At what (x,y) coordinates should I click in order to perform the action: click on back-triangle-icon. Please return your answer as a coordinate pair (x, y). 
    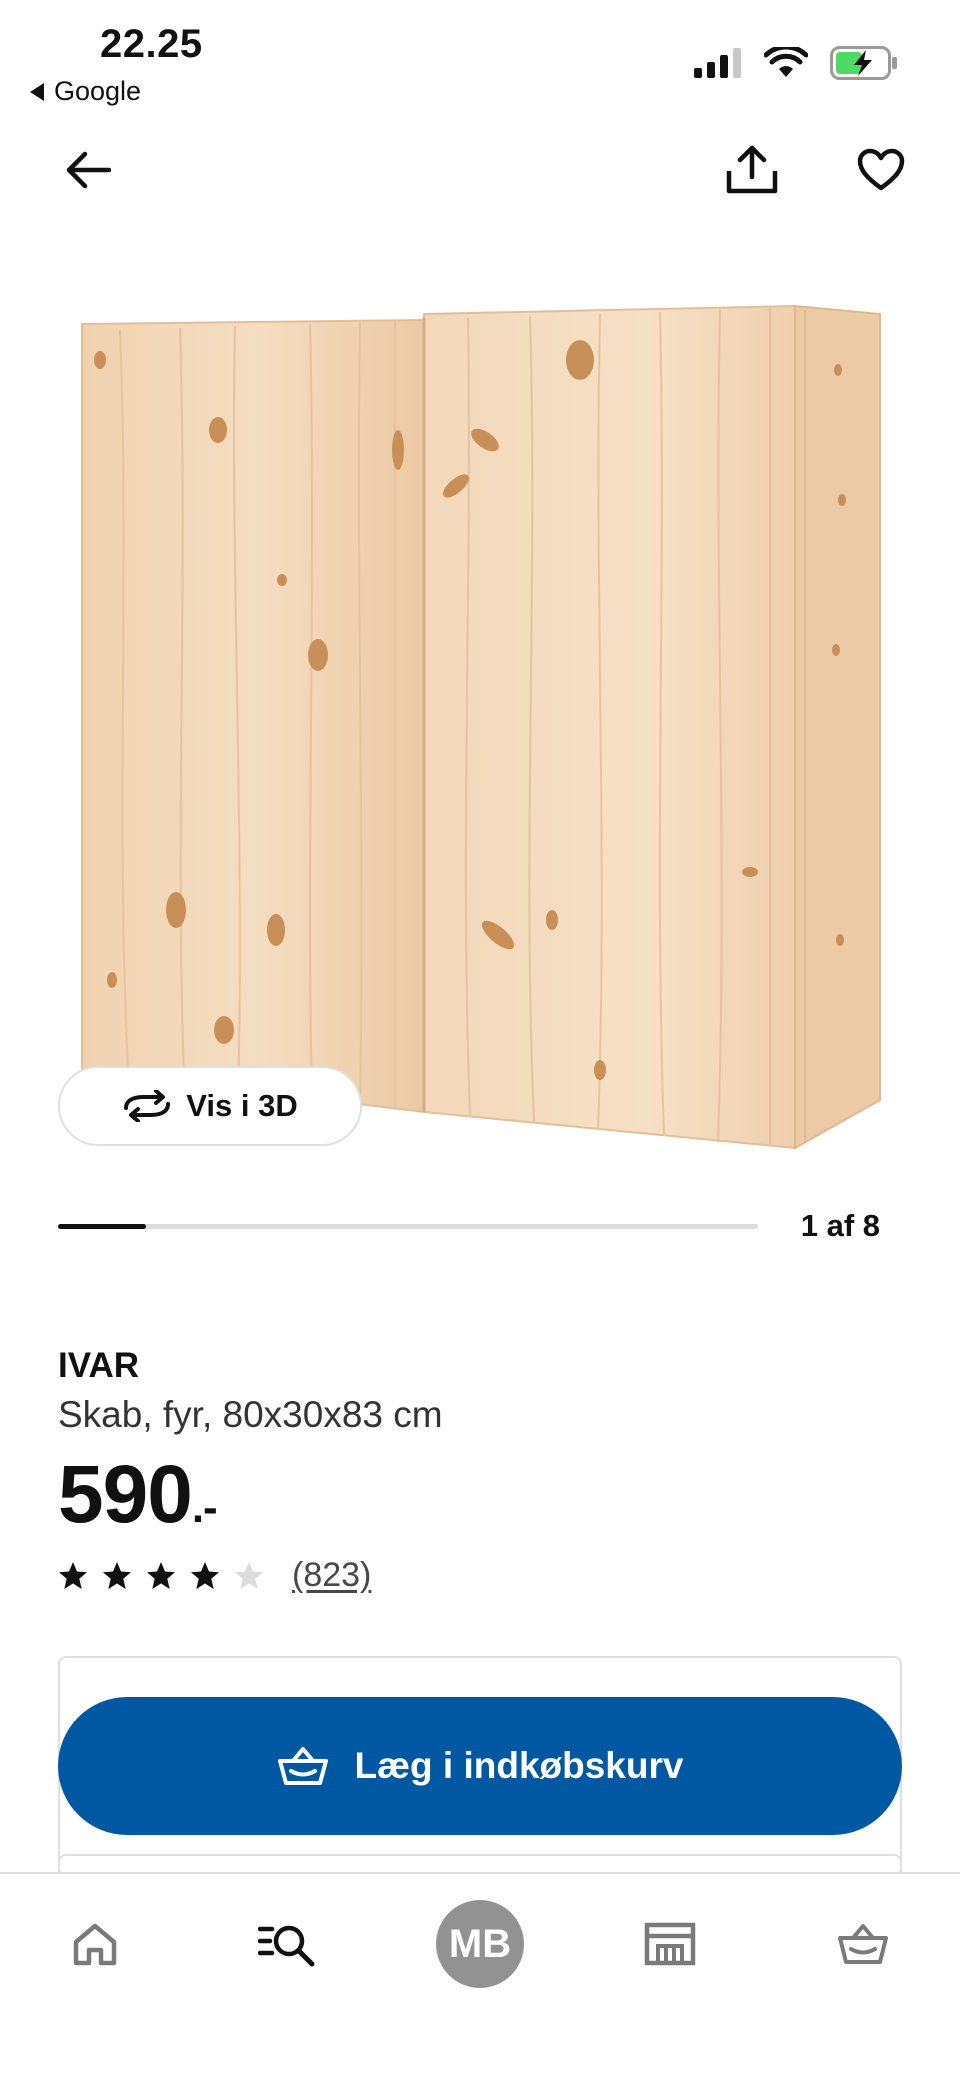
    Looking at the image, I should click on (37, 91).